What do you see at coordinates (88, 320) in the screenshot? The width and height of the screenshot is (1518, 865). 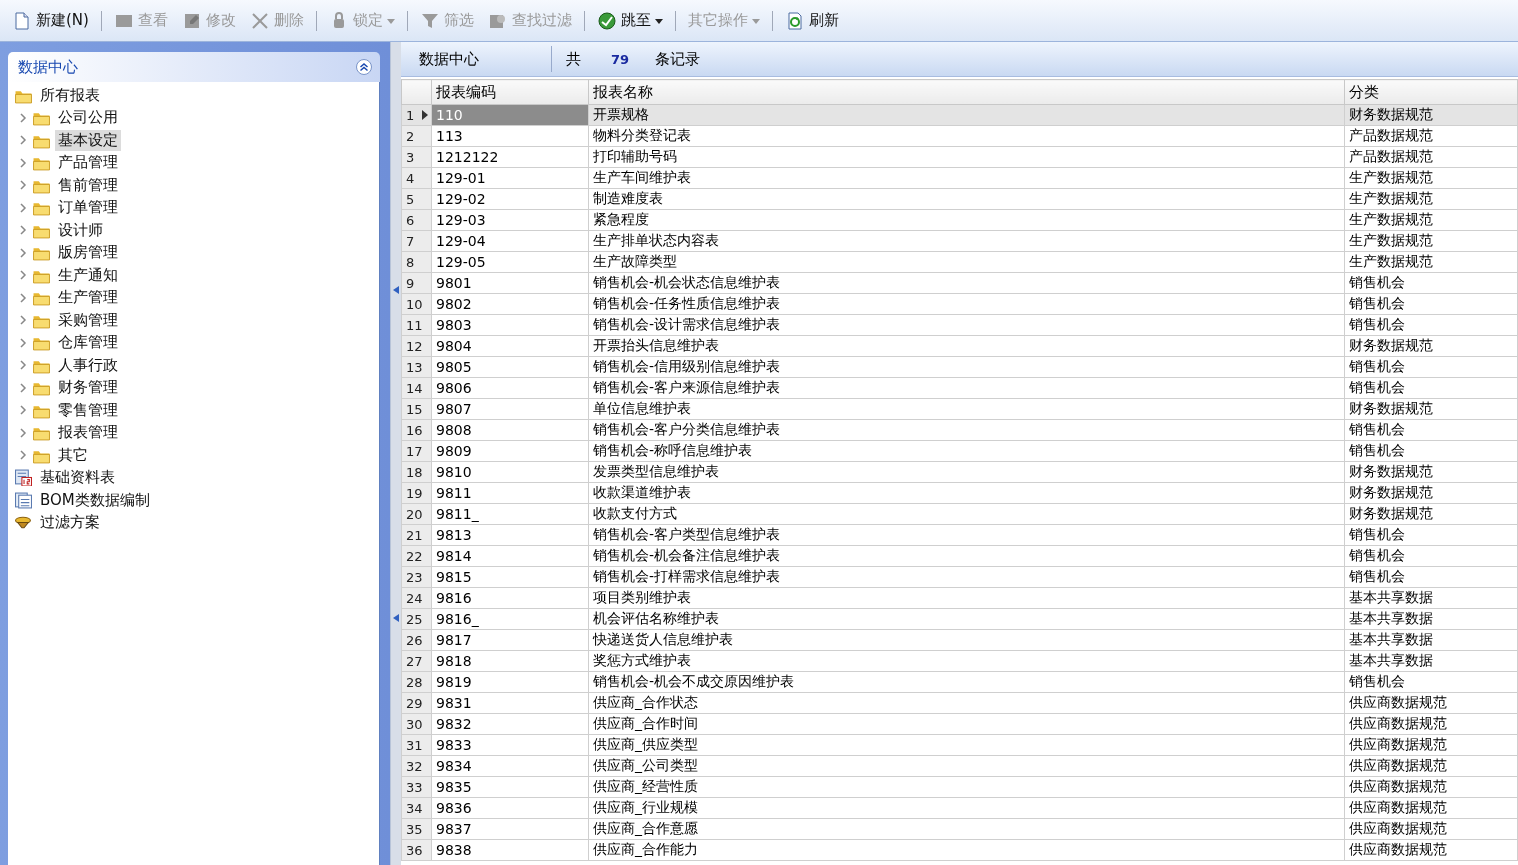 I see `tree-item: 采购管理` at bounding box center [88, 320].